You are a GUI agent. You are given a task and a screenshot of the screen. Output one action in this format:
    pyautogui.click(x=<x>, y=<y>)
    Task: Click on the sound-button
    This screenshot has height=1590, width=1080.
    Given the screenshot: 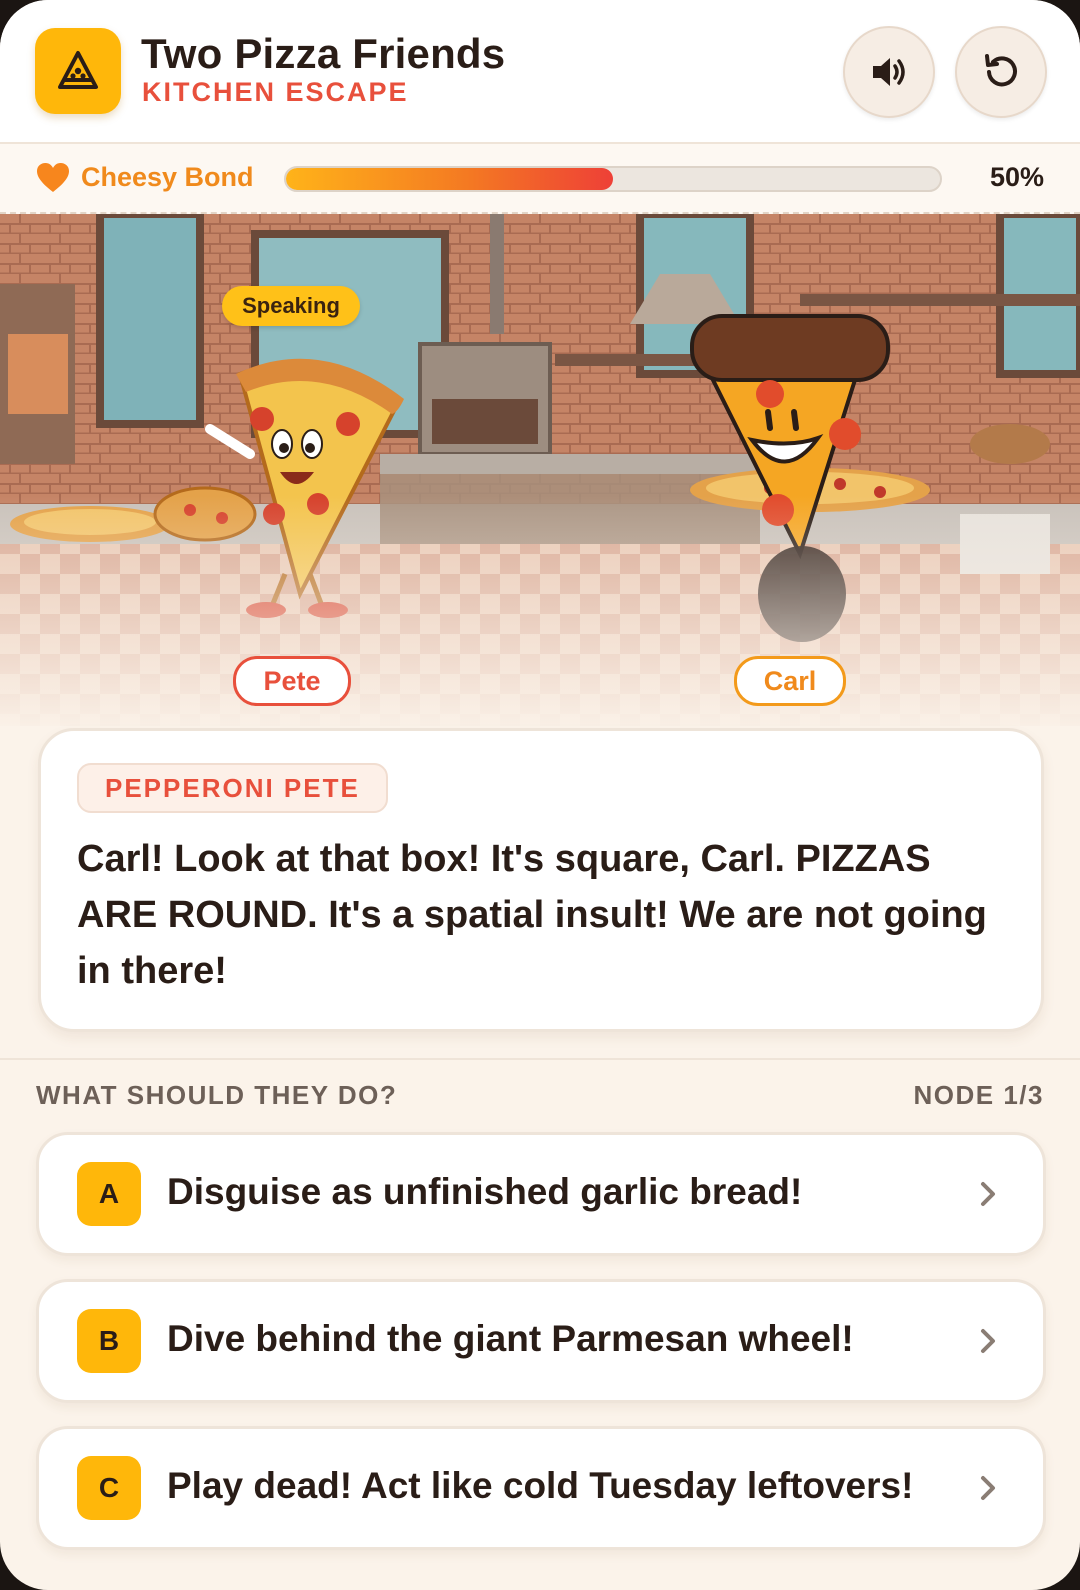 What is the action you would take?
    pyautogui.click(x=889, y=72)
    